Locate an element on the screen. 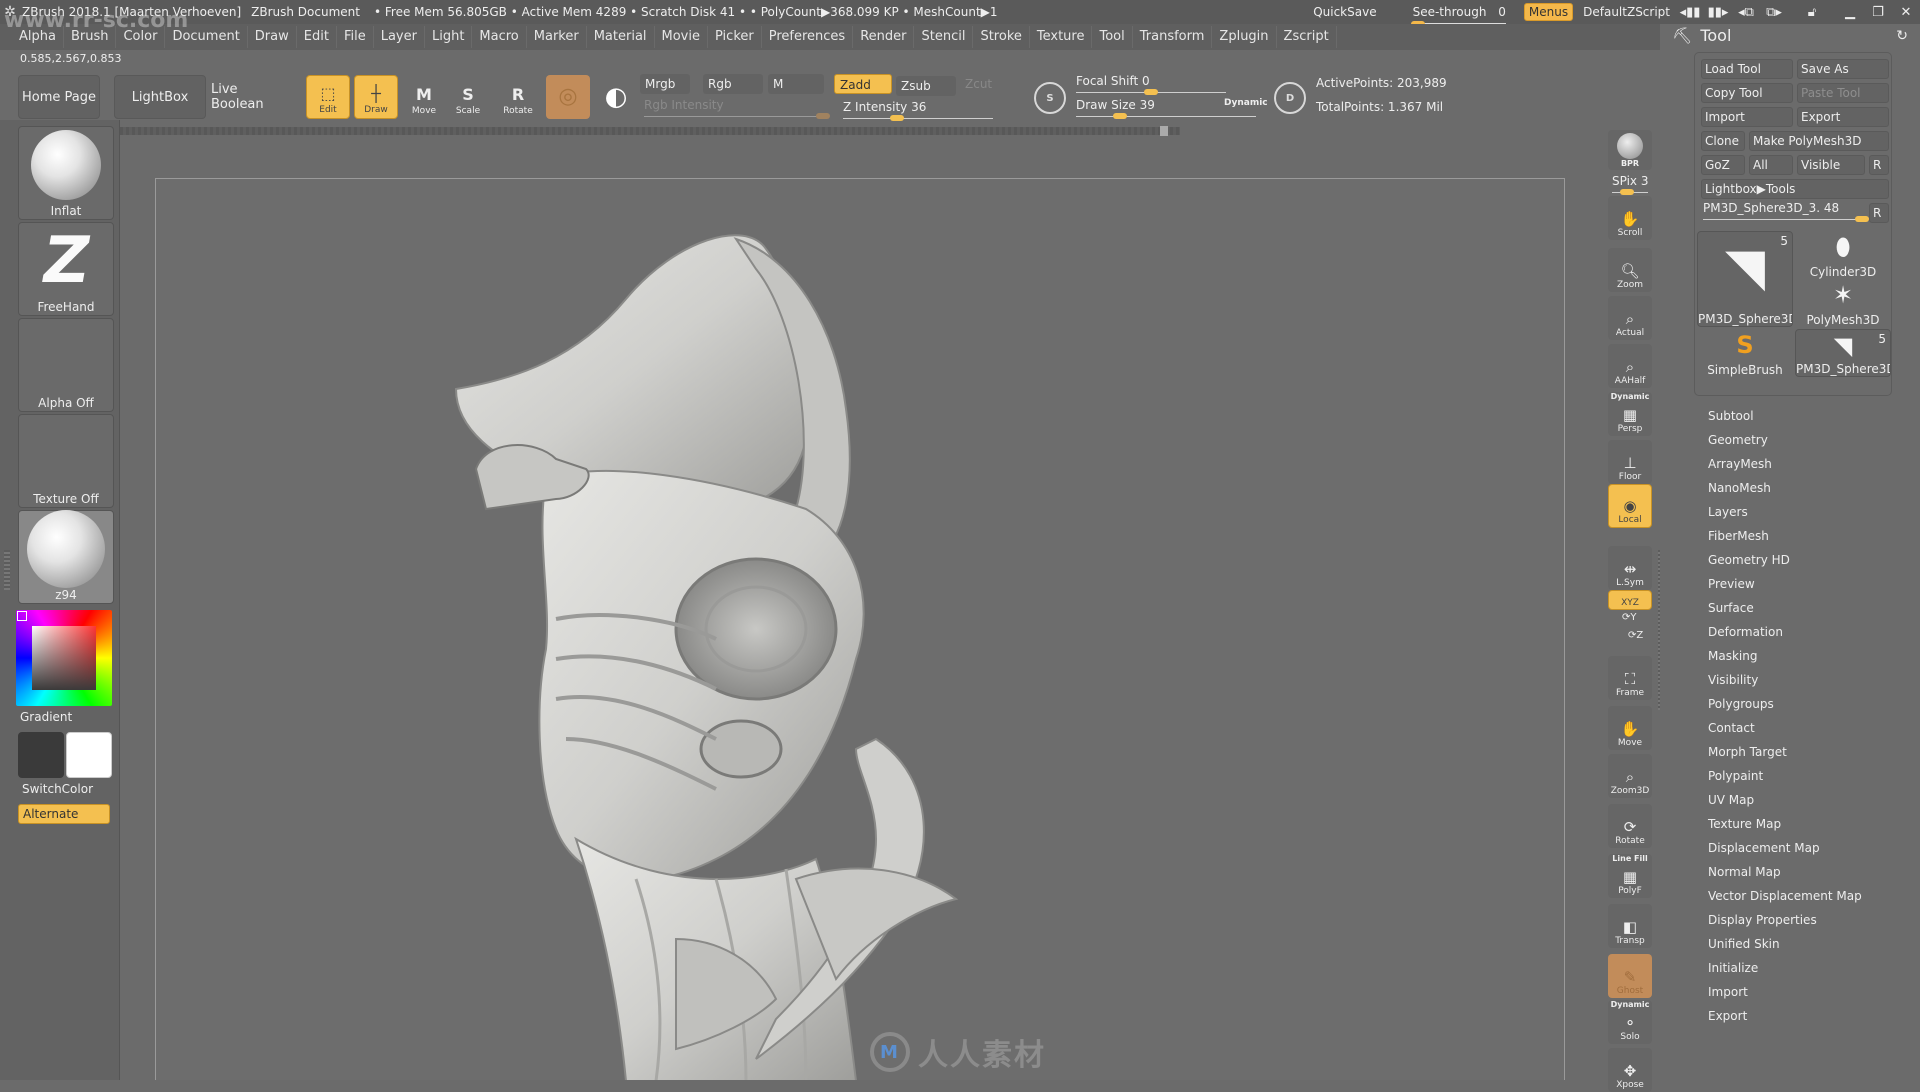  scale-button: S Scale is located at coordinates (468, 97).